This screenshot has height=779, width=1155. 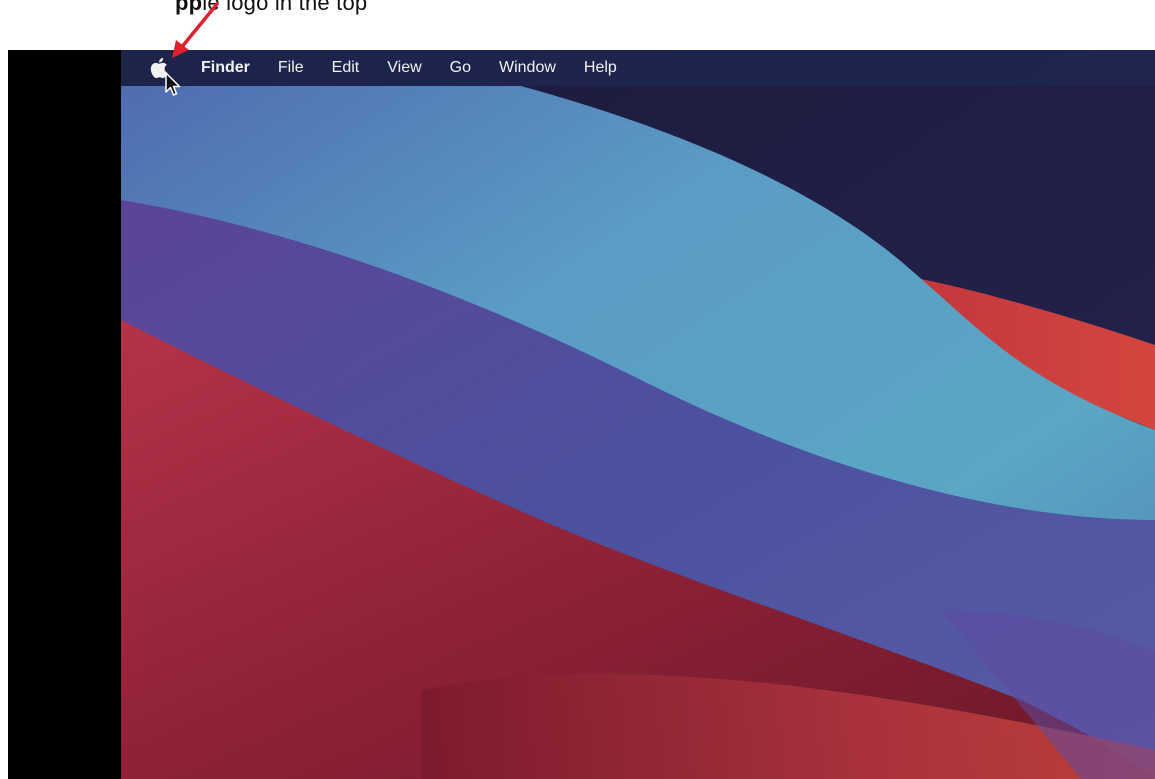 I want to click on instruction-caption: pple logo in the top, so click(x=577, y=25).